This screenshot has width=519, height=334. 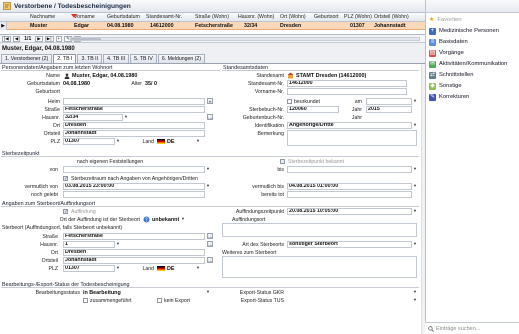 What do you see at coordinates (448, 42) in the screenshot?
I see `sidebar-item-basisdaten: ≡ Basisdaten` at bounding box center [448, 42].